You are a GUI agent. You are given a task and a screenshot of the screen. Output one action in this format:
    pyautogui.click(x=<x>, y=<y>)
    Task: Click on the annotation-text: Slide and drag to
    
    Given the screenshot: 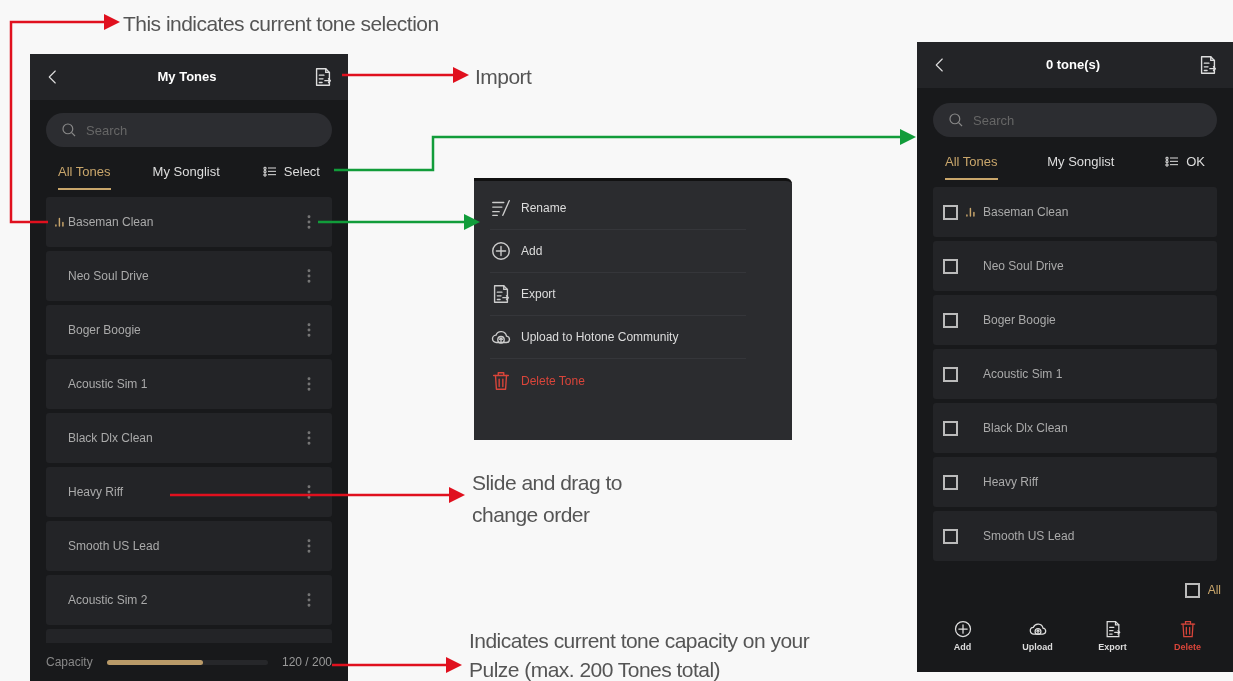 What is the action you would take?
    pyautogui.click(x=547, y=483)
    